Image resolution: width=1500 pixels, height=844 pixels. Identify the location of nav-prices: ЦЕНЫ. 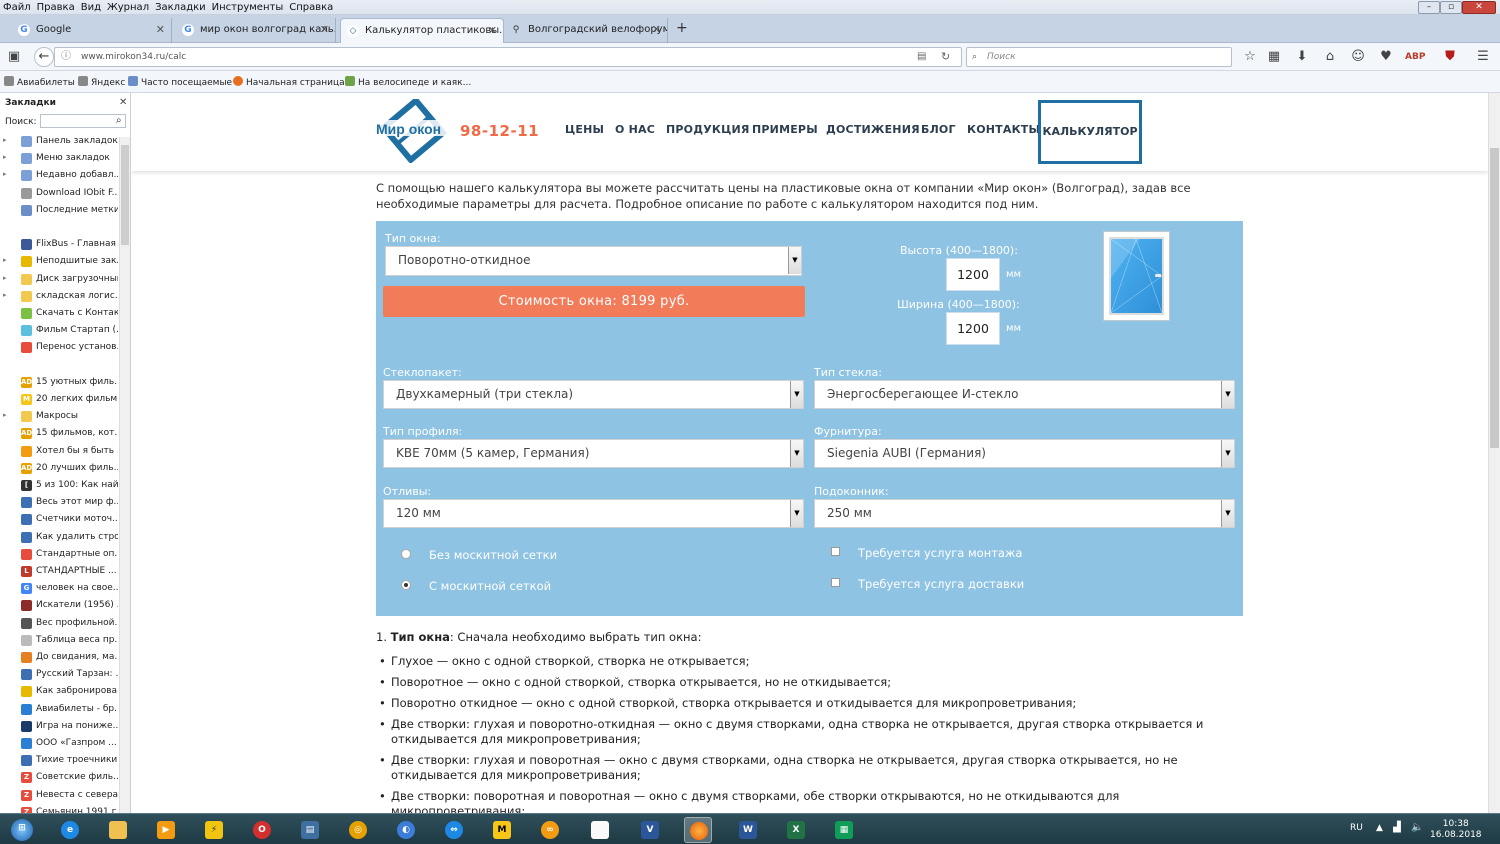
(584, 129).